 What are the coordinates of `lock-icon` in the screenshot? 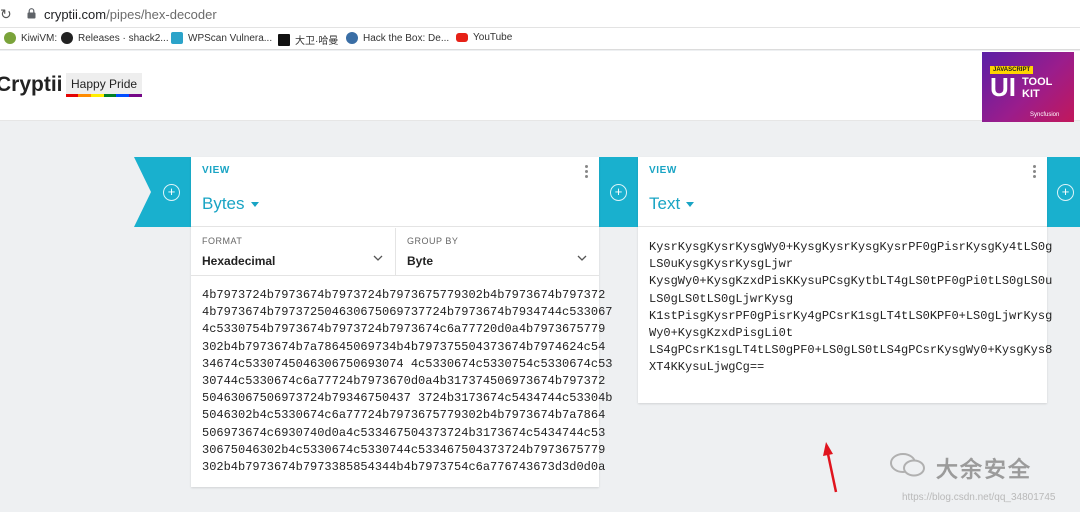 It's located at (31, 13).